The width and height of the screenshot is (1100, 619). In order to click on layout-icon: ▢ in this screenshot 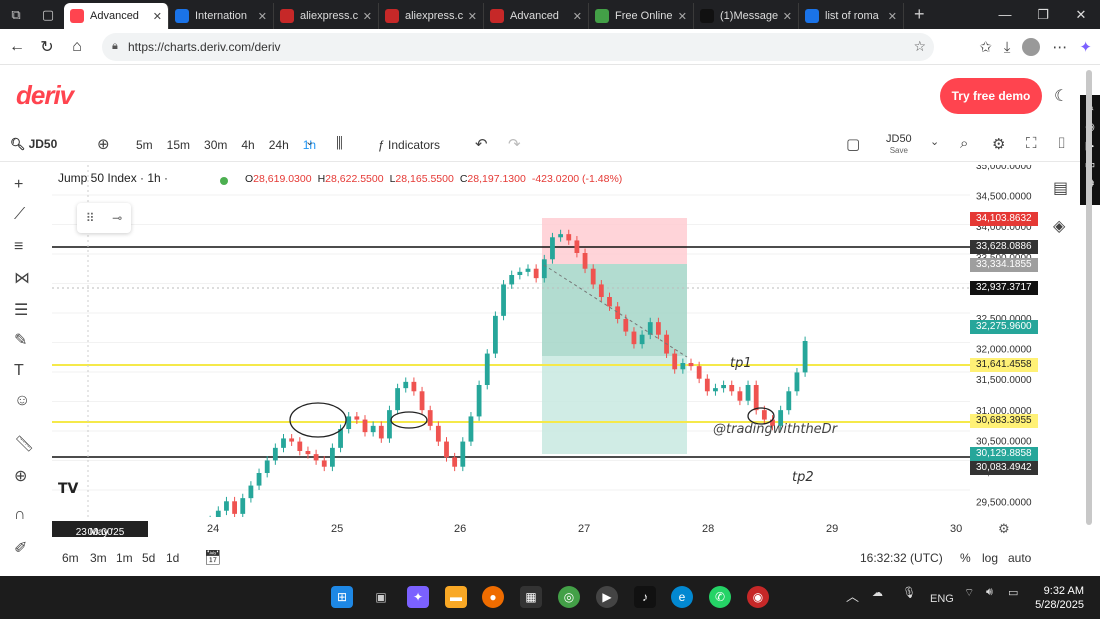, I will do `click(853, 144)`.